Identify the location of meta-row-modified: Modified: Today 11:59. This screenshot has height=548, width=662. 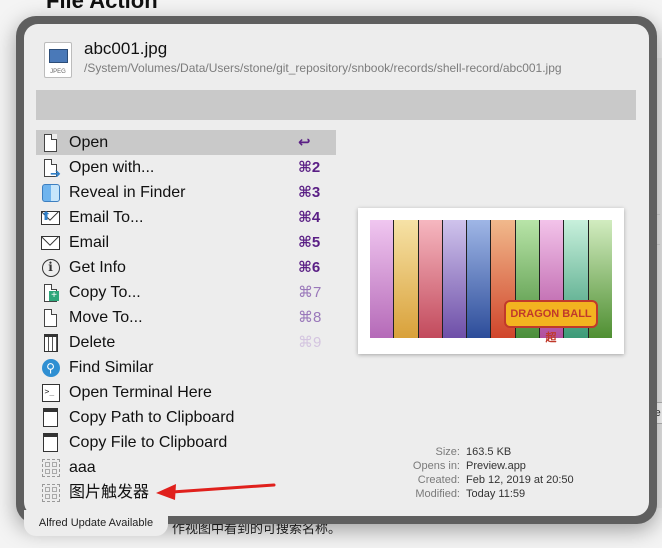
(484, 494).